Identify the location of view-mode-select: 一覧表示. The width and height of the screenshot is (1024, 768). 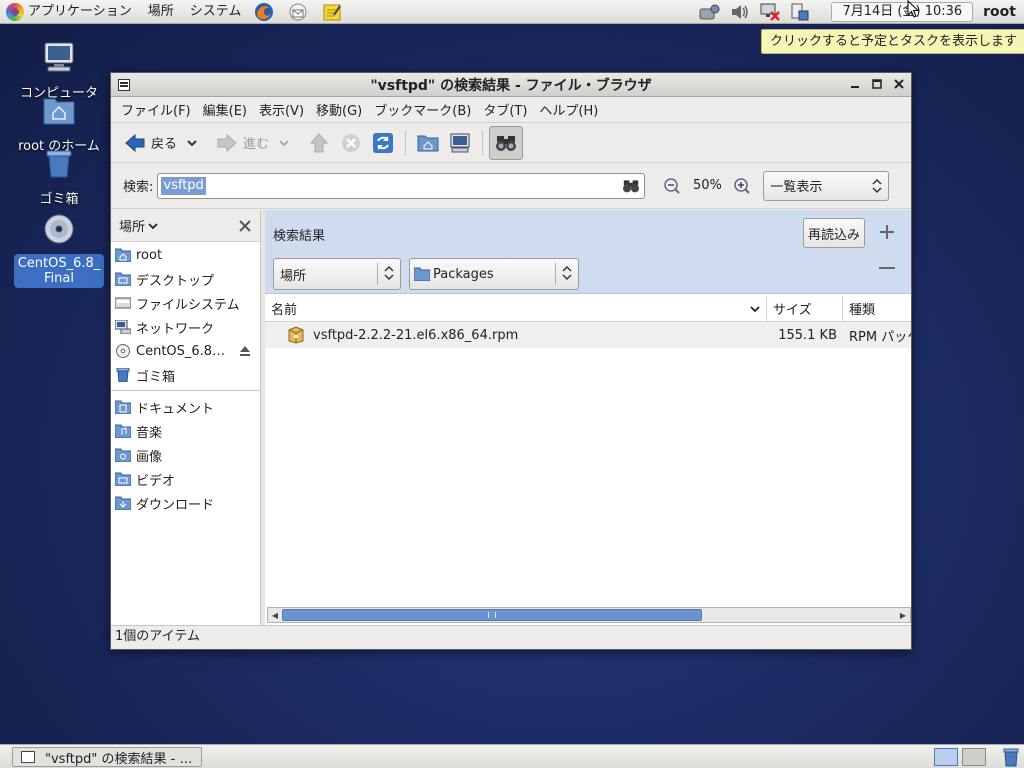
(826, 185).